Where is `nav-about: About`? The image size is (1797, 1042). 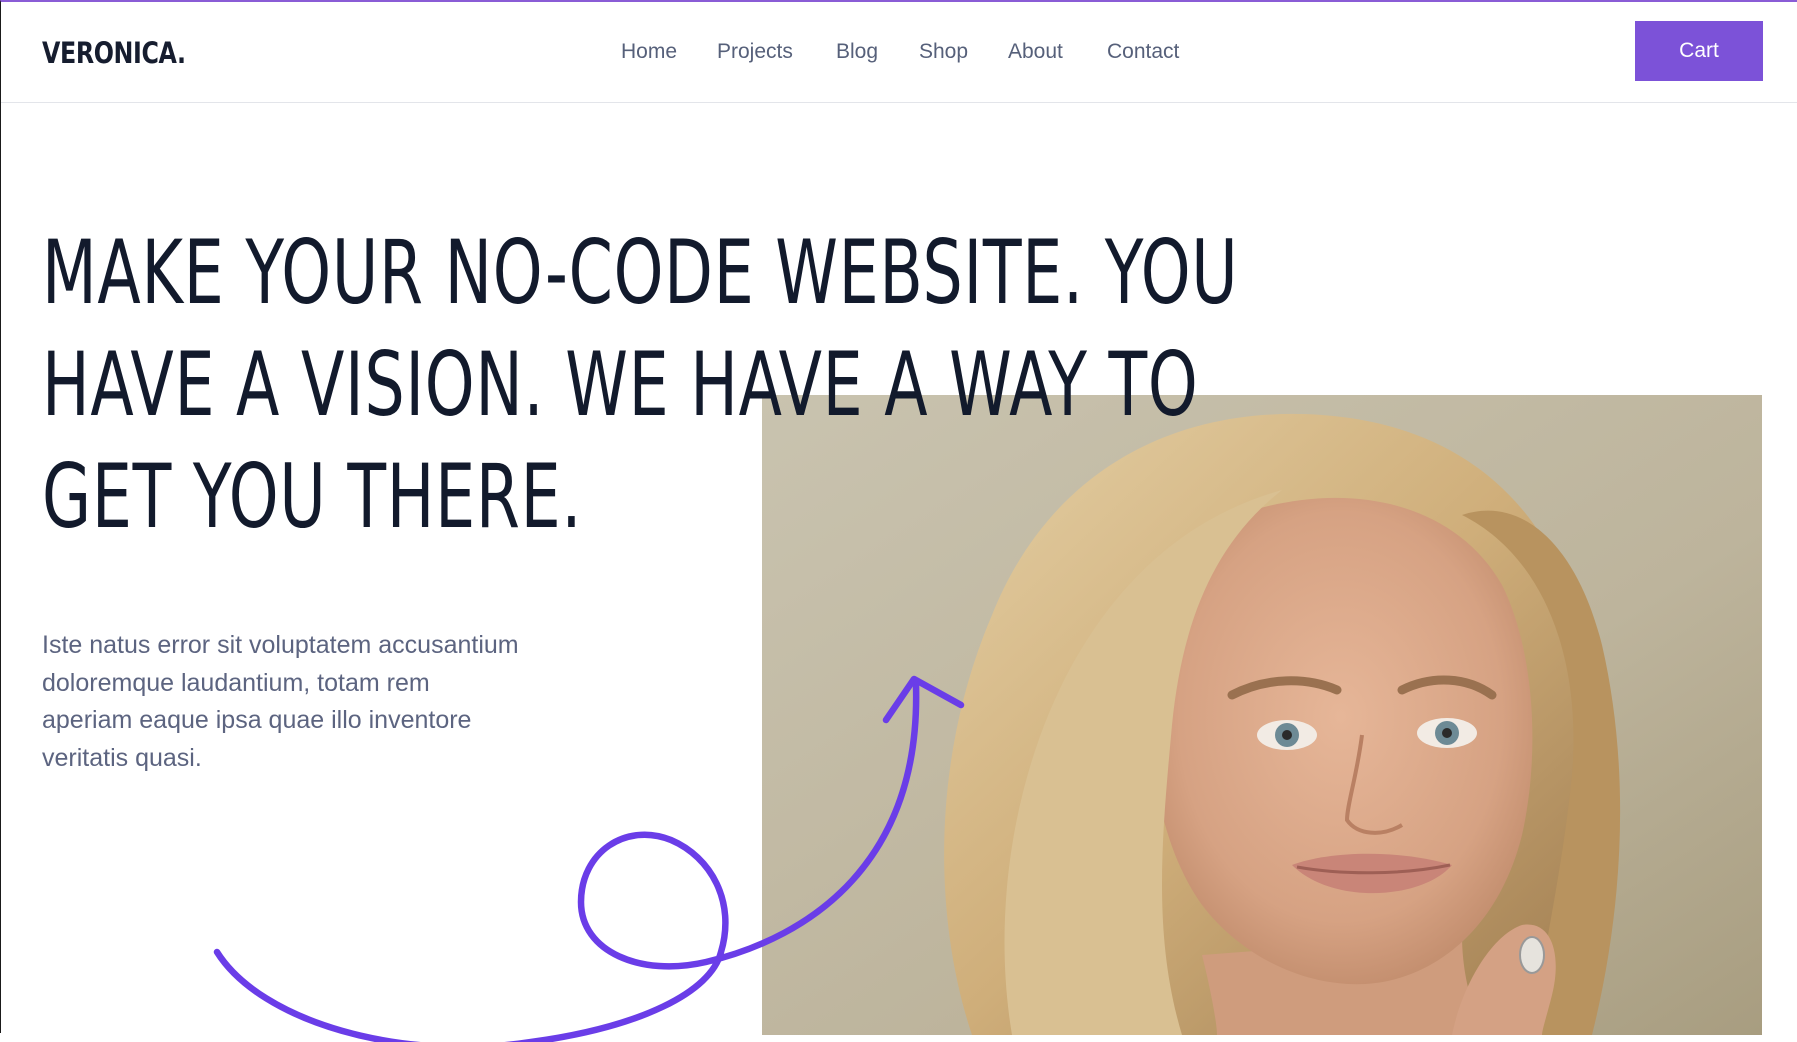 nav-about: About is located at coordinates (1035, 52).